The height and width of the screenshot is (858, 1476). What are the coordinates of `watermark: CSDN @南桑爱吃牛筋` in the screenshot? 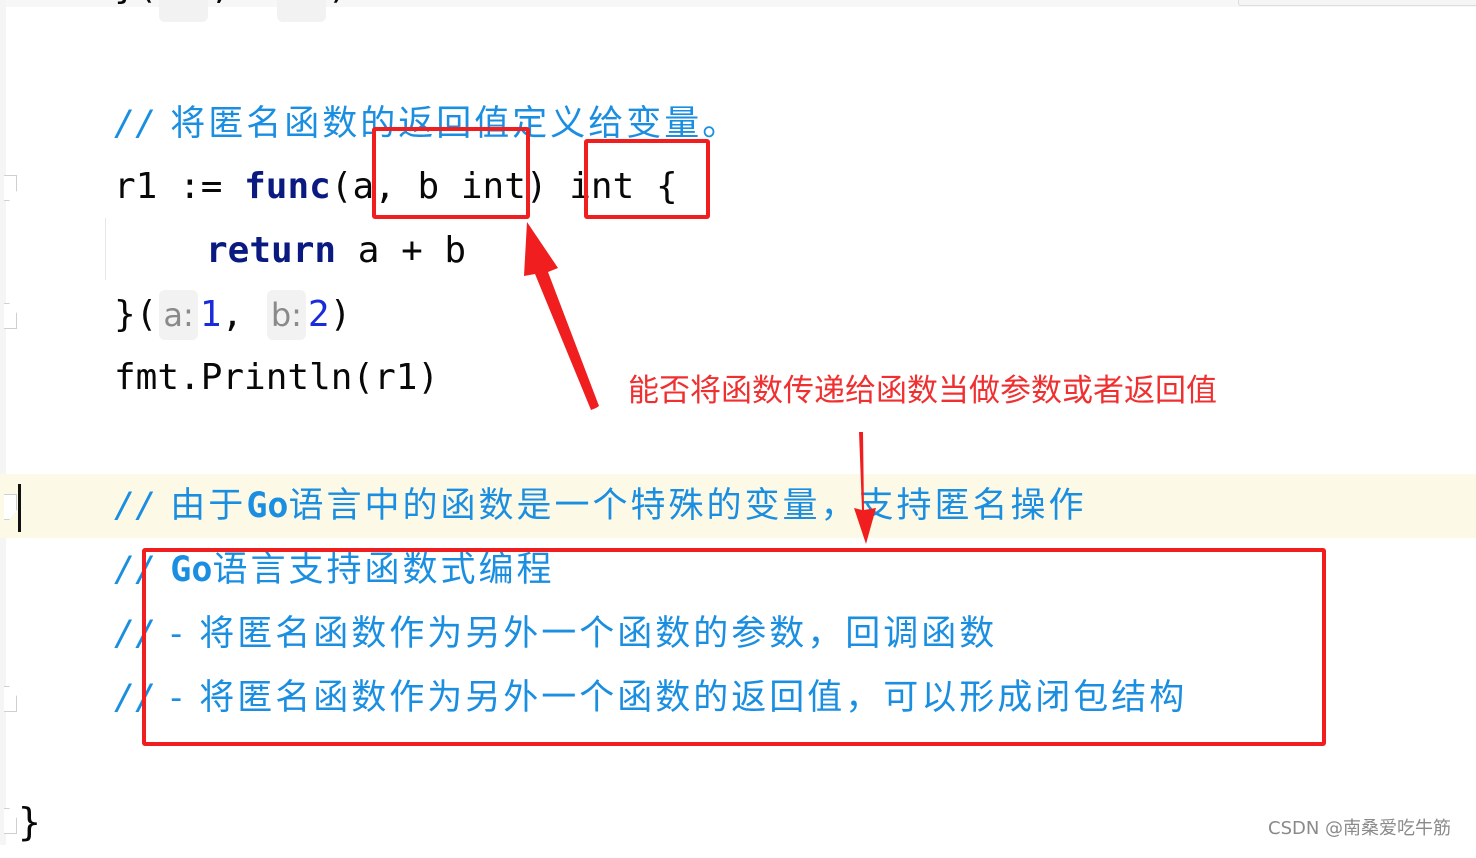 It's located at (1360, 828).